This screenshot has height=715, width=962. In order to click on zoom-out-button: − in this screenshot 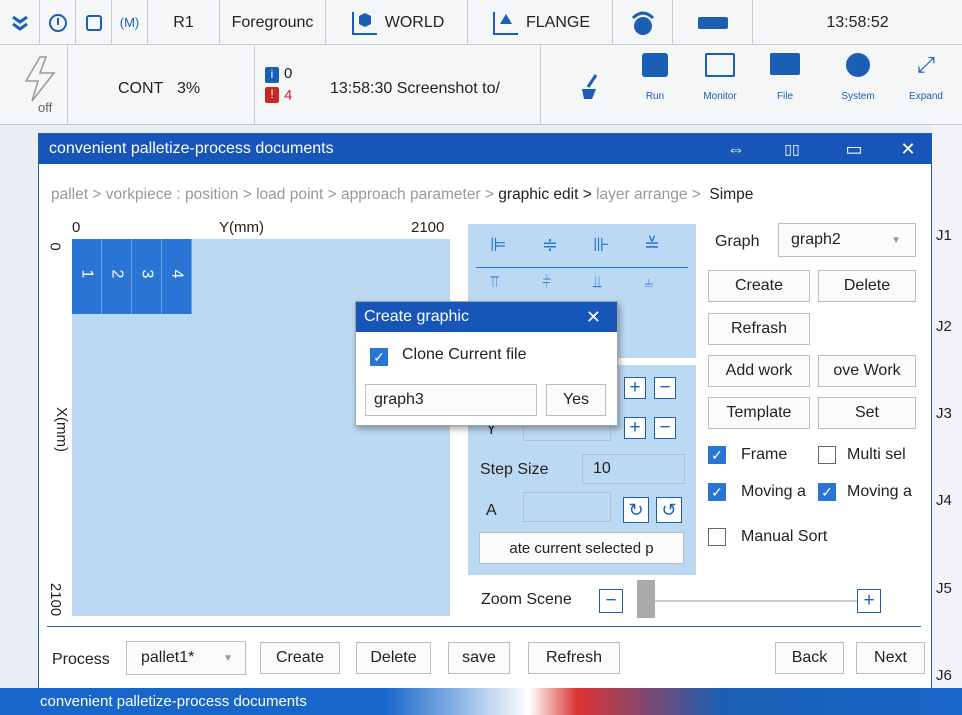, I will do `click(611, 601)`.